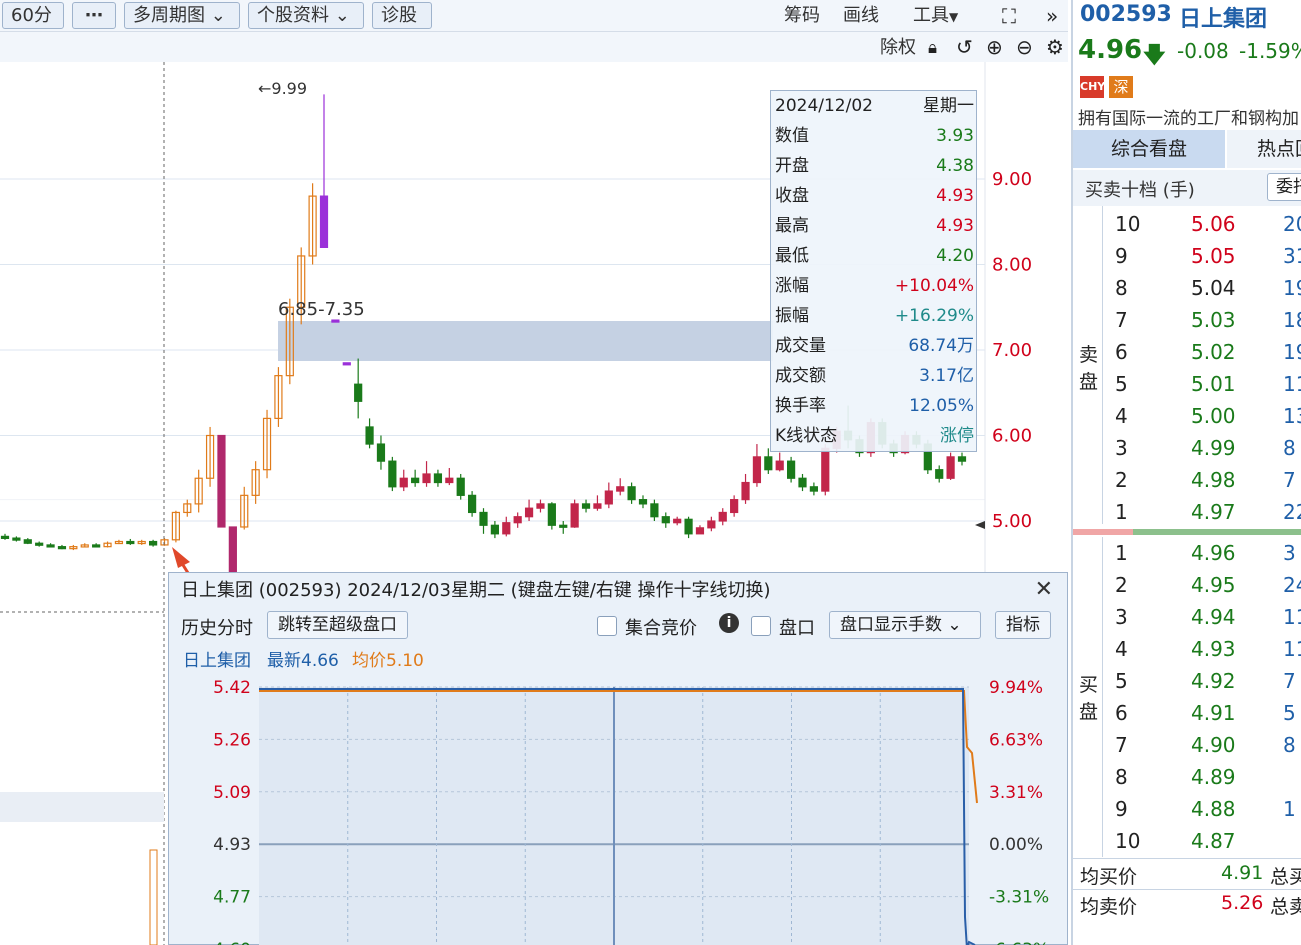  I want to click on draw-link: 画线, so click(861, 16).